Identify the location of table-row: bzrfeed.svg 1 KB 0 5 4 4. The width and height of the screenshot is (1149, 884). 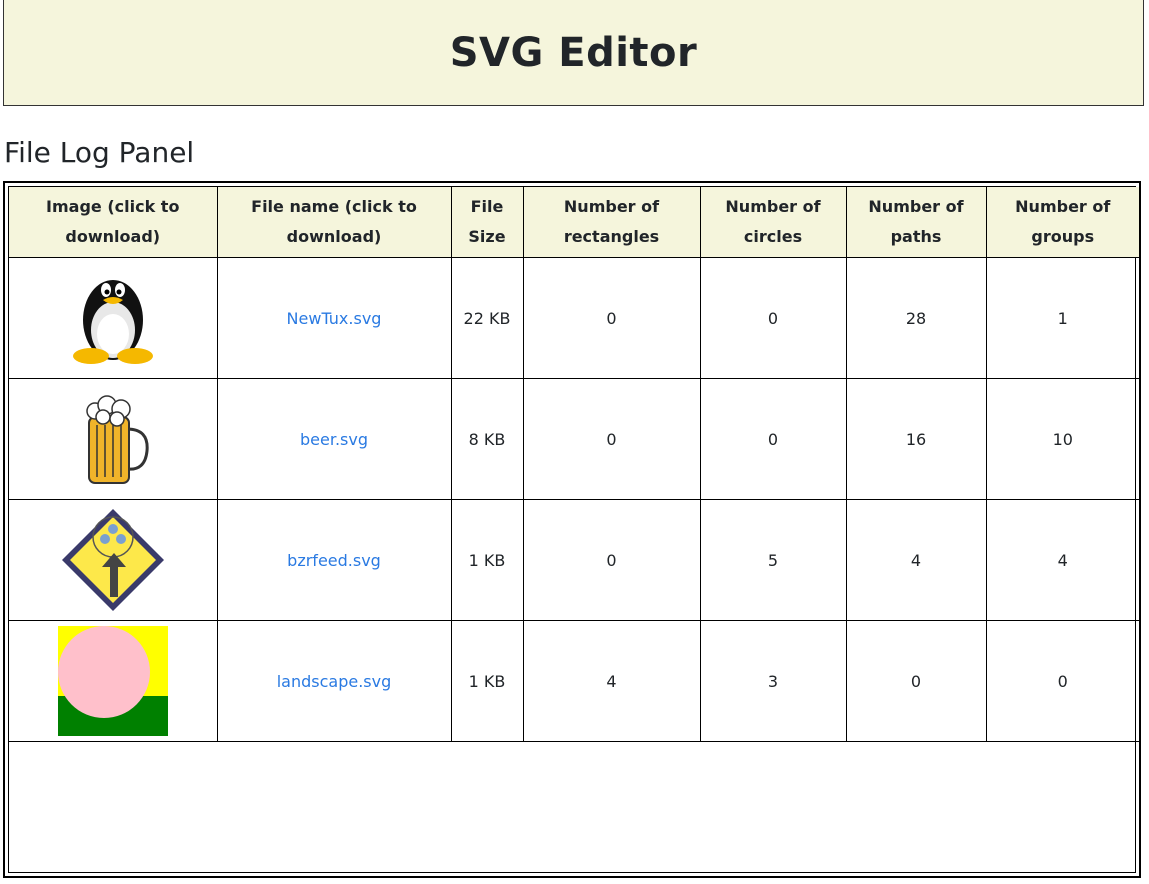
(574, 560).